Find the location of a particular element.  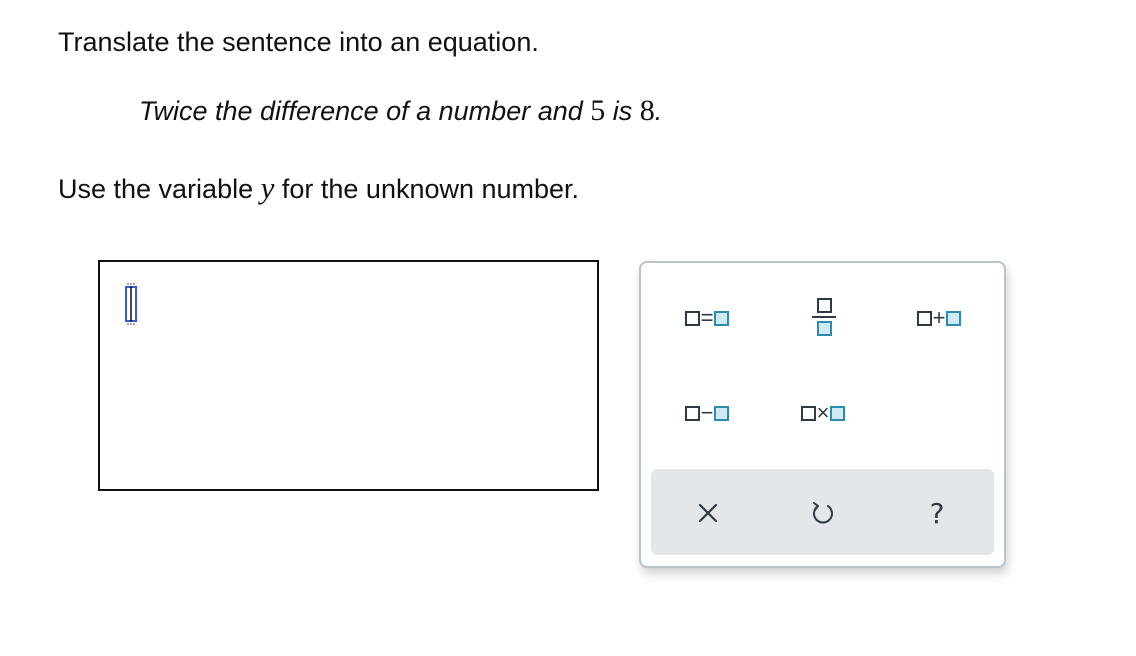

clear-button is located at coordinates (708, 513).